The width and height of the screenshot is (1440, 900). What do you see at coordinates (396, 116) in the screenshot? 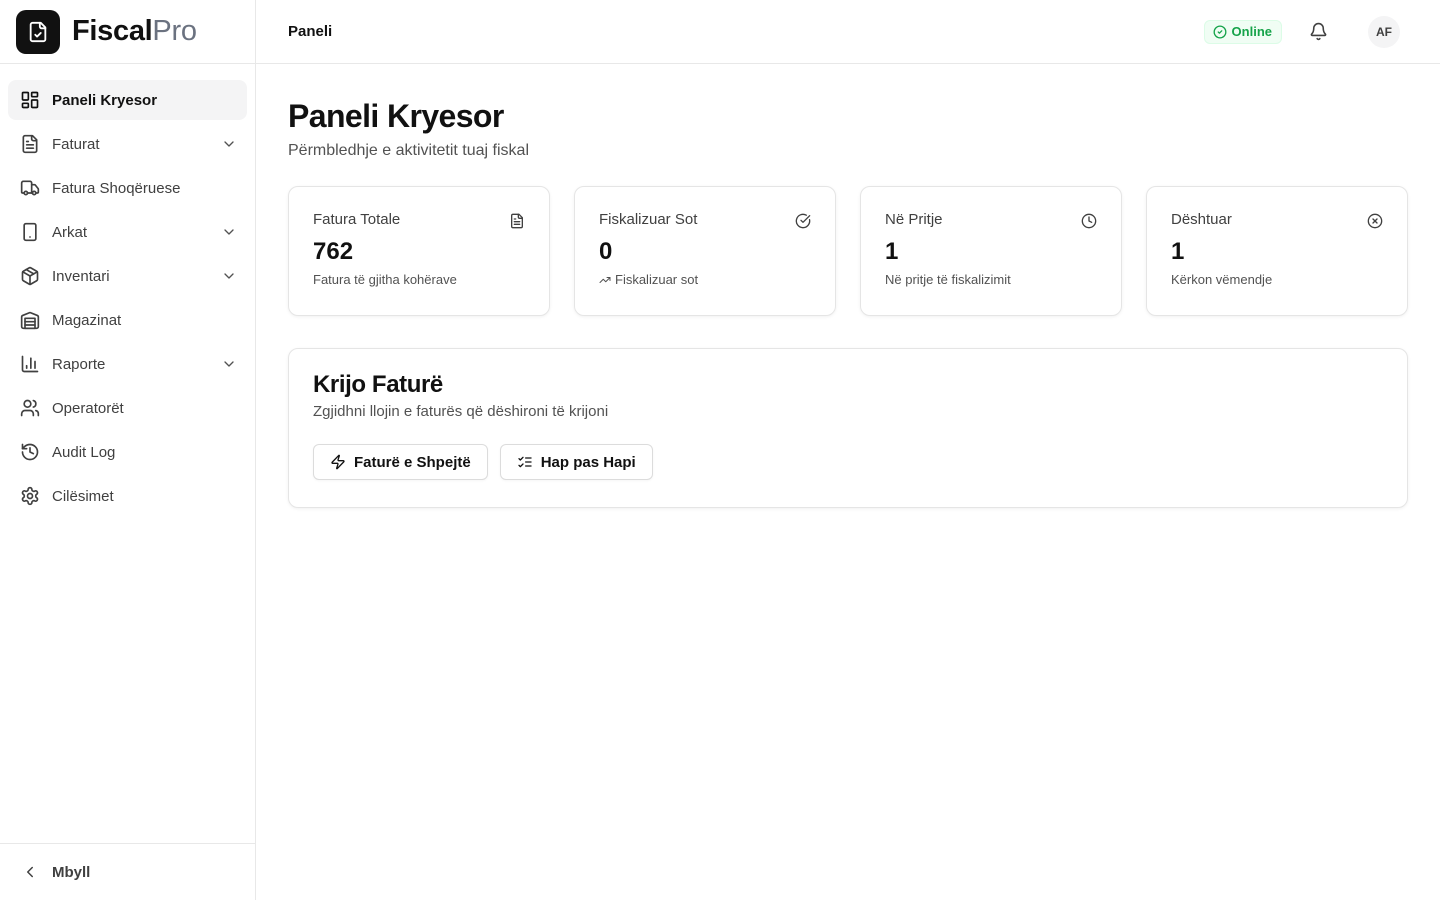
I see `page-title: Paneli Kryesor` at bounding box center [396, 116].